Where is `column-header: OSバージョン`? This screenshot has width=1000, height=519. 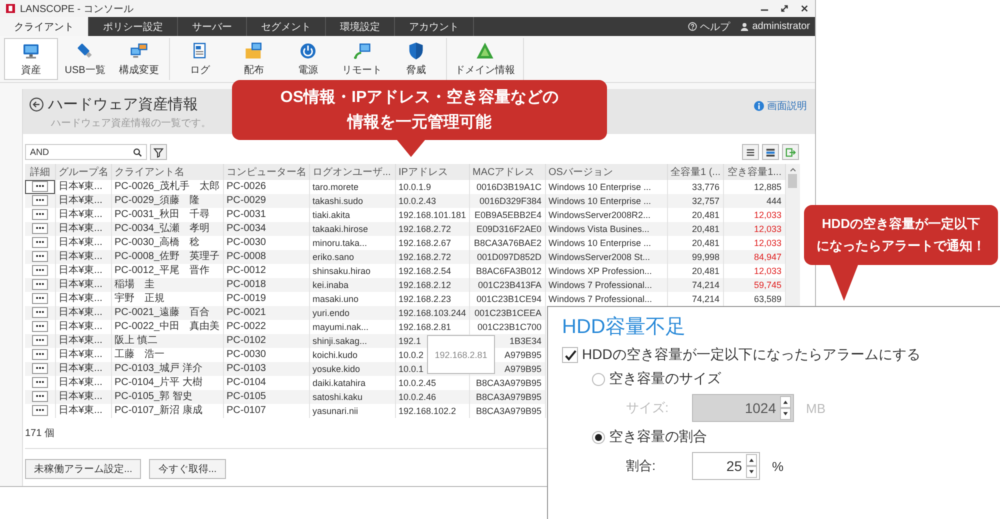 column-header: OSバージョン is located at coordinates (606, 172).